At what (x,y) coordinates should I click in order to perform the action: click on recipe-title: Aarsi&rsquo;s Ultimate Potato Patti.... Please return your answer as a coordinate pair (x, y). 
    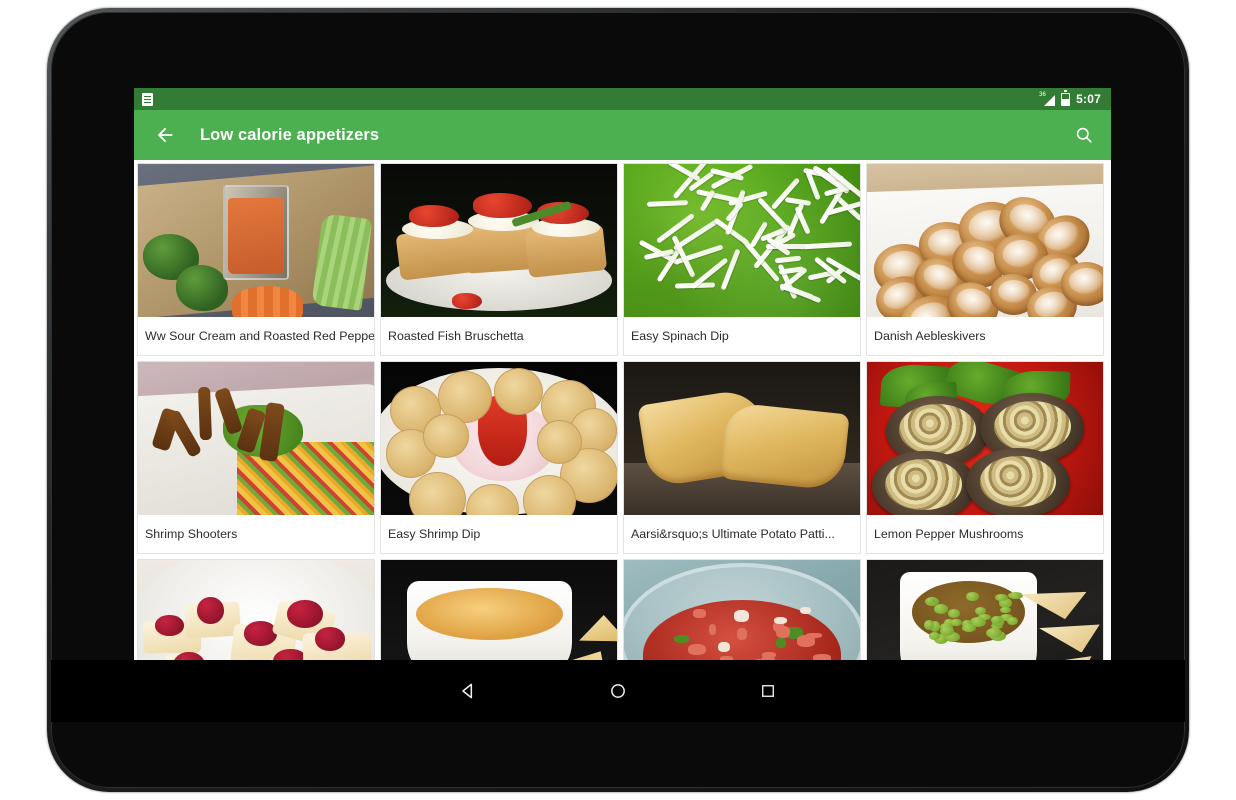
    Looking at the image, I should click on (733, 534).